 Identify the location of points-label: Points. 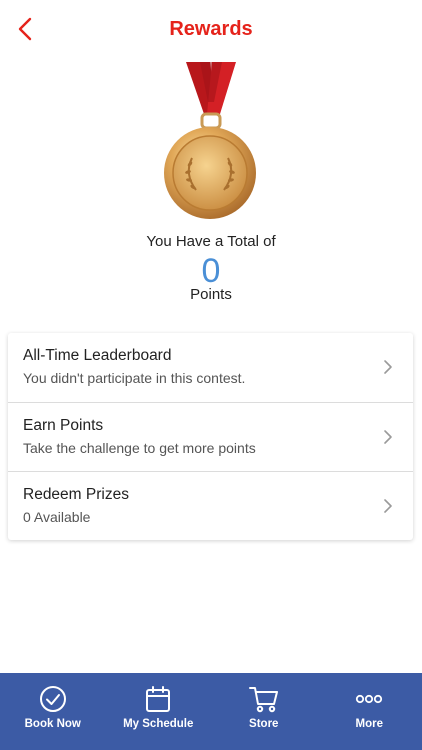
(211, 294).